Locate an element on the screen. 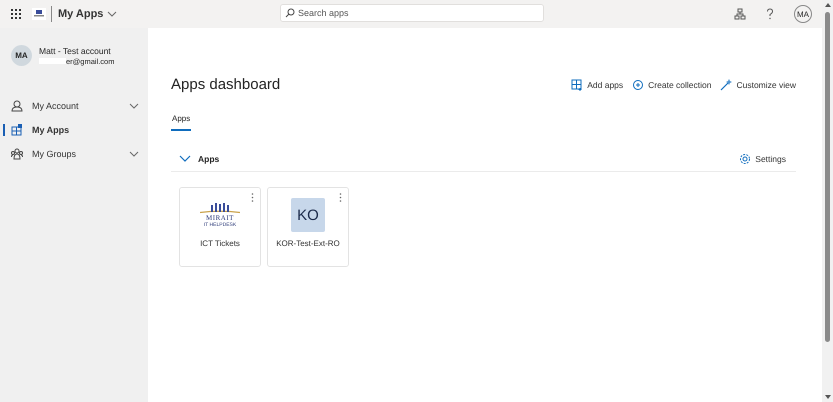 This screenshot has width=833, height=402. wand-icon is located at coordinates (726, 84).